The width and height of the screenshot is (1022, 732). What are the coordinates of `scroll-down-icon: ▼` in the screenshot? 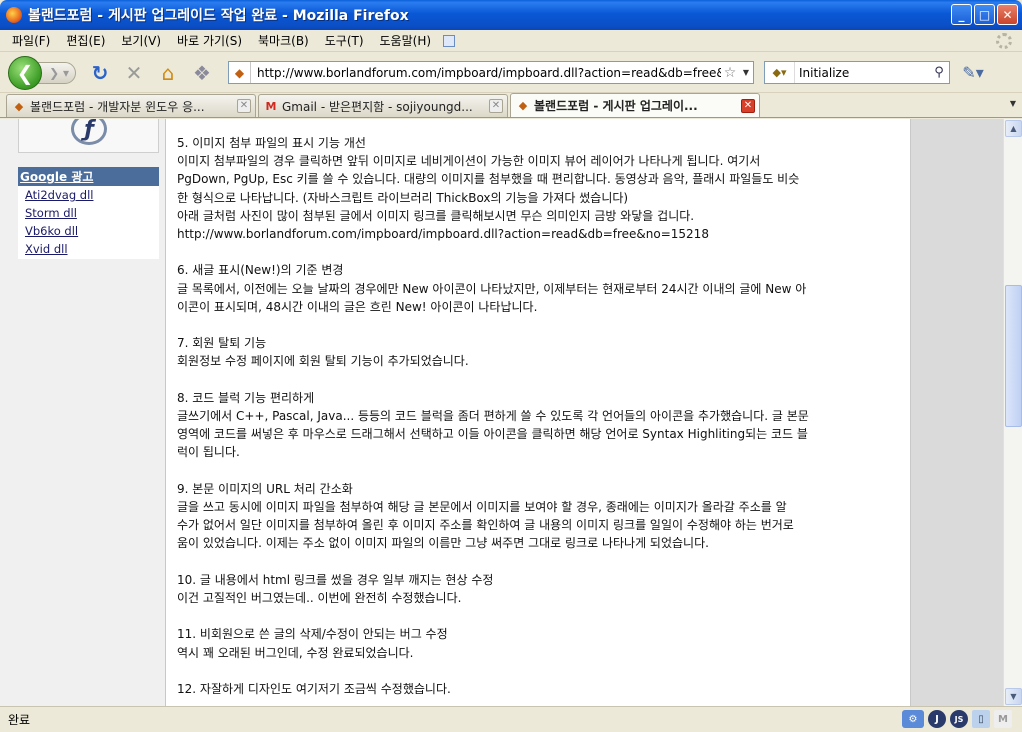 It's located at (1013, 696).